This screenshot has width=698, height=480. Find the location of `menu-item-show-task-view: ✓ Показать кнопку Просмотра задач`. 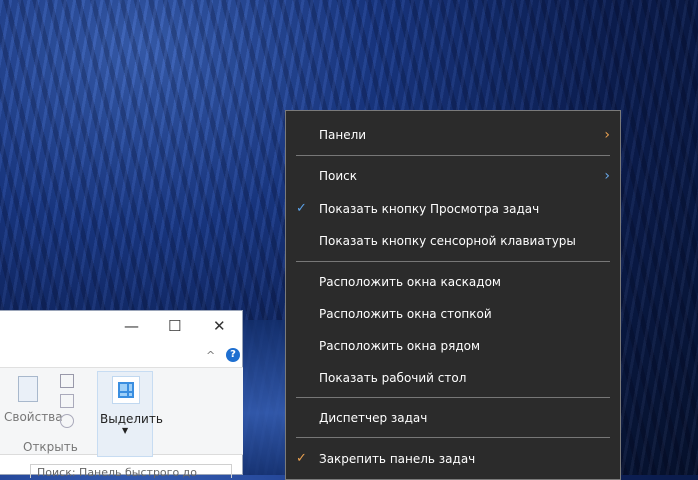

menu-item-show-task-view: ✓ Показать кнопку Просмотра задач is located at coordinates (453, 209).